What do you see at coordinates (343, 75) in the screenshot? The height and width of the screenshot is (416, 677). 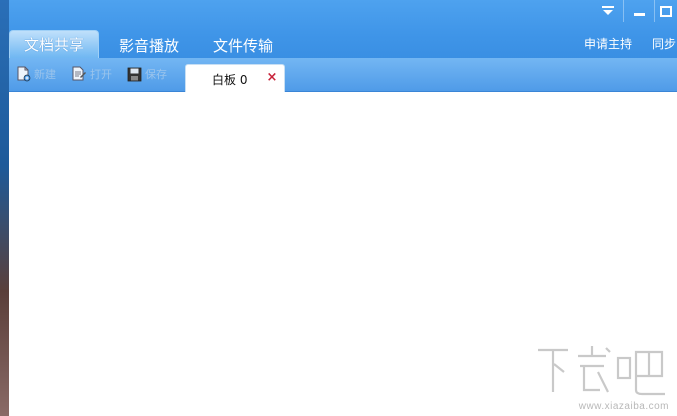 I see `document-toolbar: 新建 打开 保存` at bounding box center [343, 75].